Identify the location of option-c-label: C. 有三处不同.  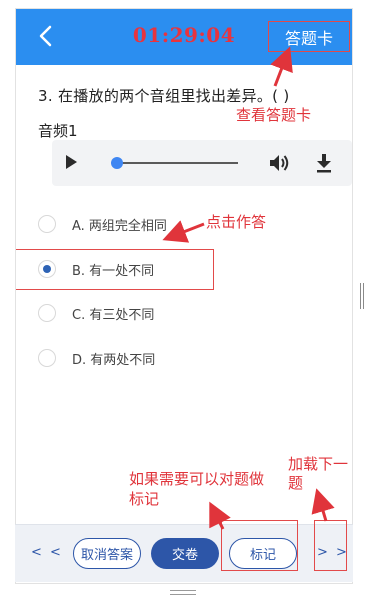
(113, 315).